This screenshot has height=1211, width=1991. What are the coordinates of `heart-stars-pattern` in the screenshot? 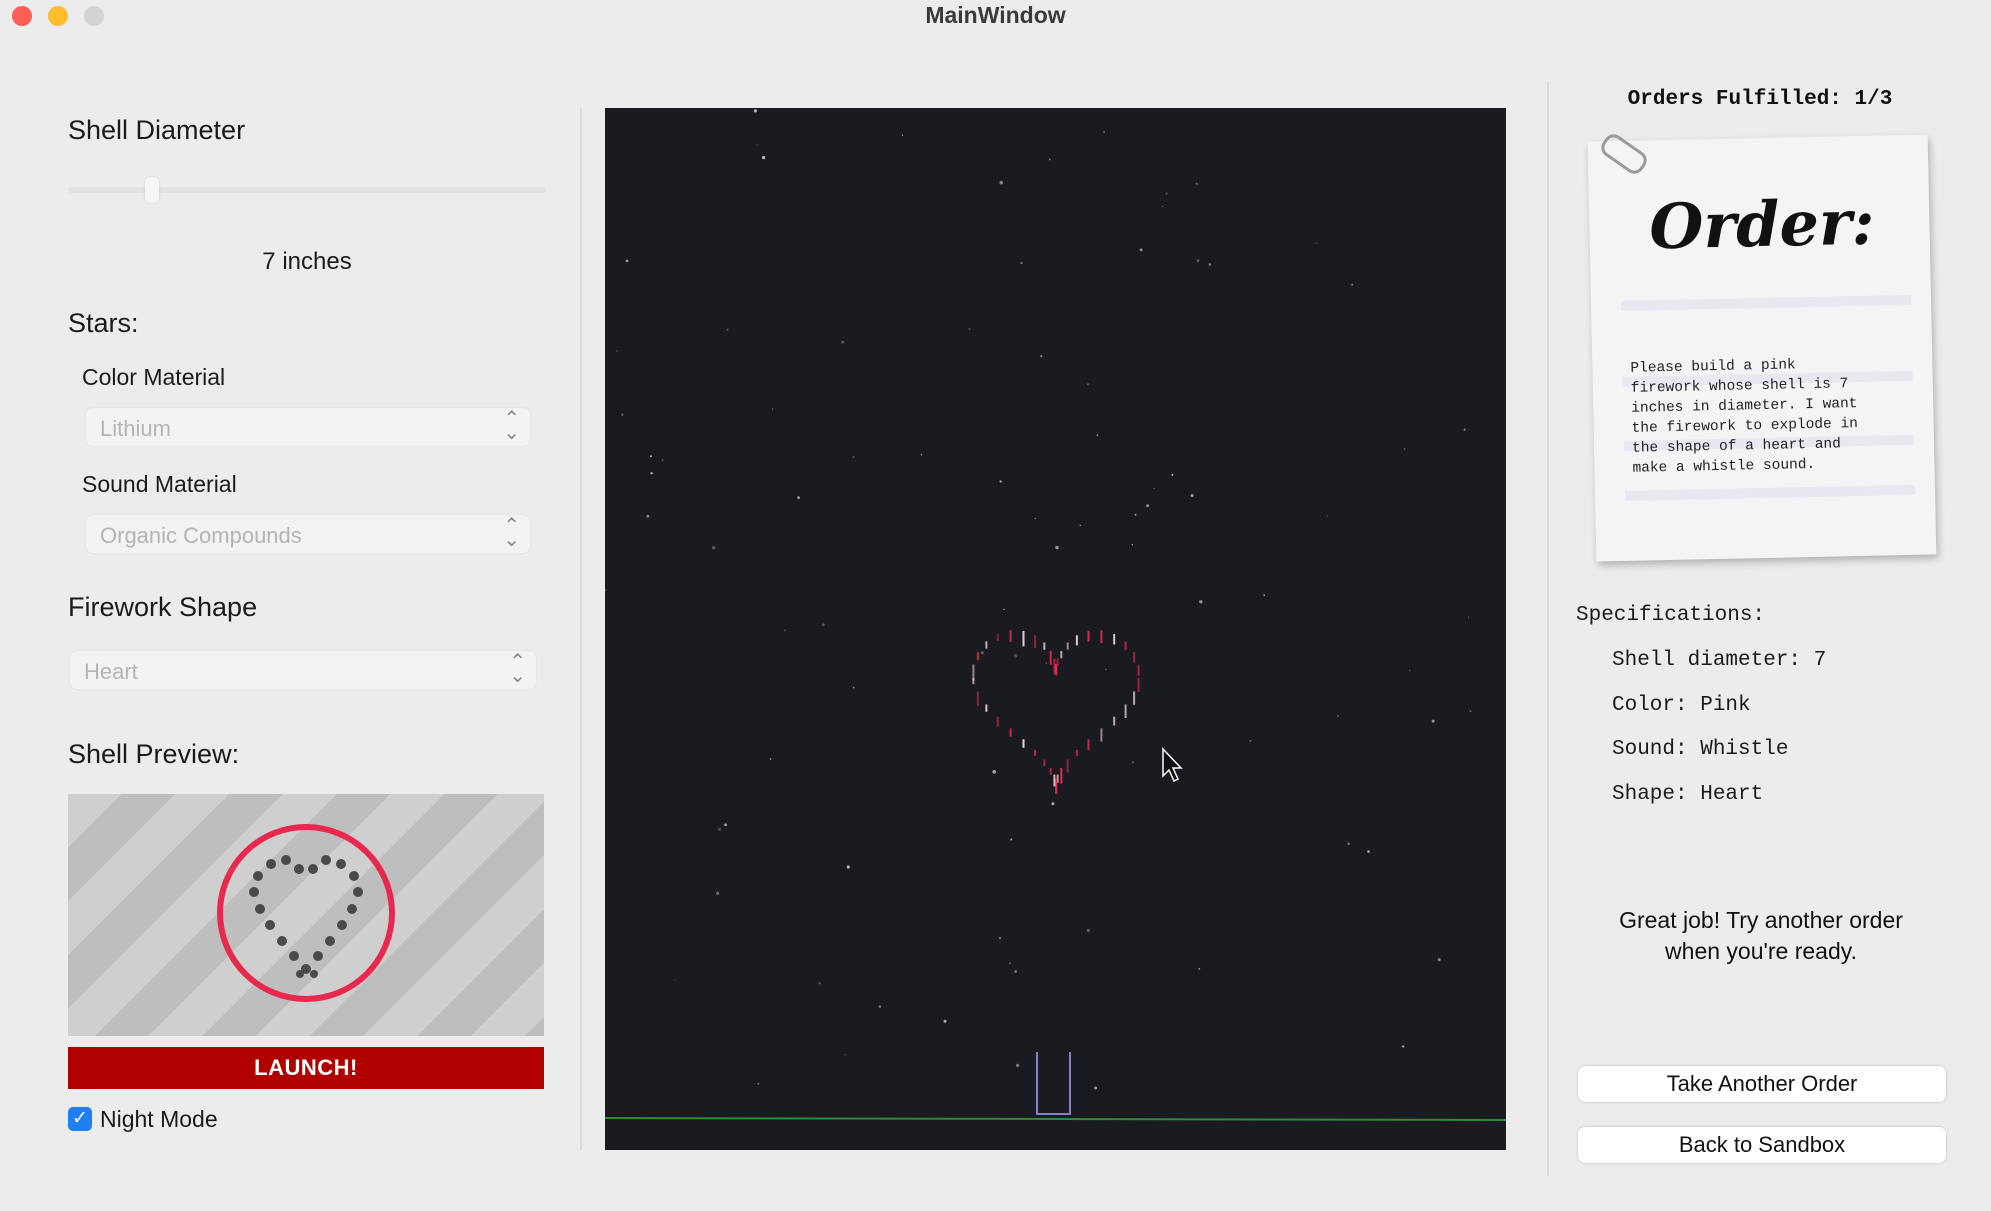 It's located at (306, 916).